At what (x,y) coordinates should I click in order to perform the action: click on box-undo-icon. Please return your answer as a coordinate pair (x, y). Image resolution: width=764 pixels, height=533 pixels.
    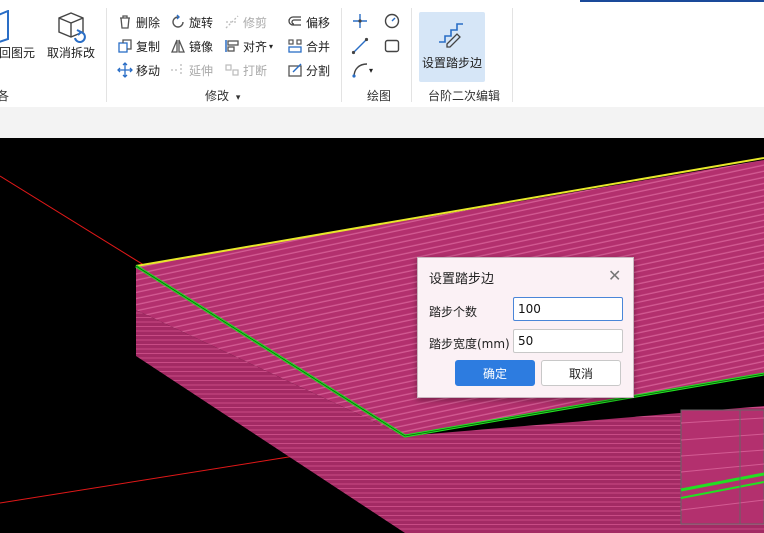
    Looking at the image, I should click on (72, 27).